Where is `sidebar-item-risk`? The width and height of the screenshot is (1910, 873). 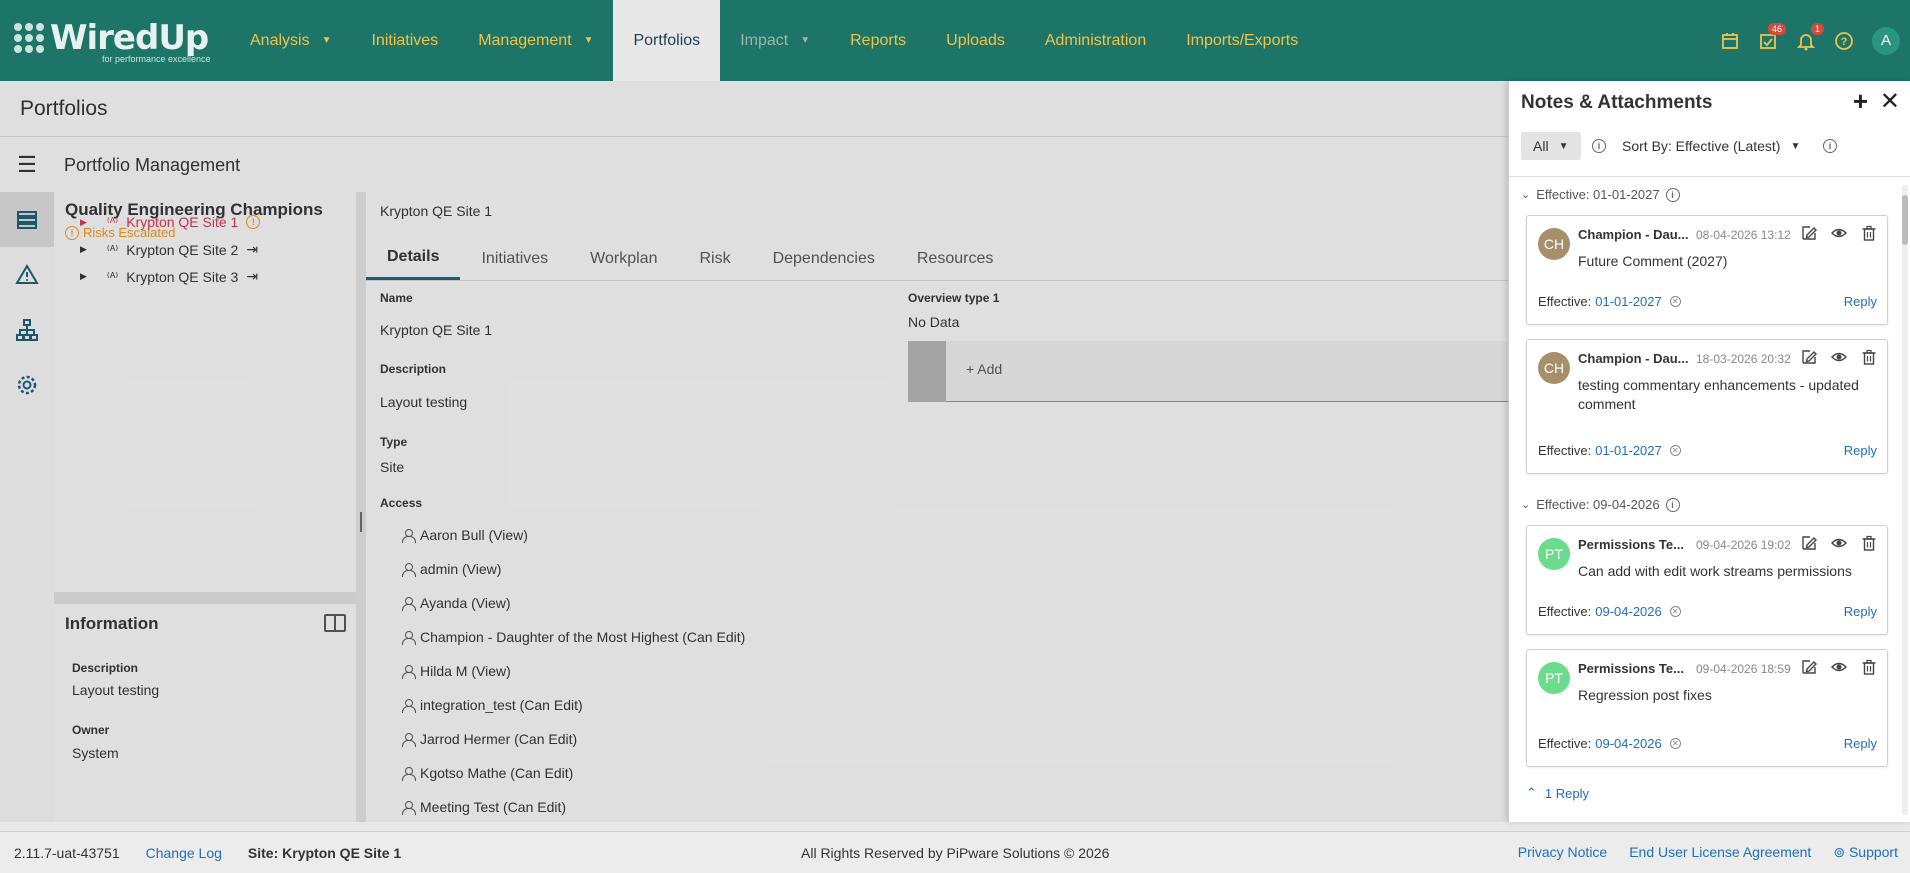 sidebar-item-risk is located at coordinates (27, 274).